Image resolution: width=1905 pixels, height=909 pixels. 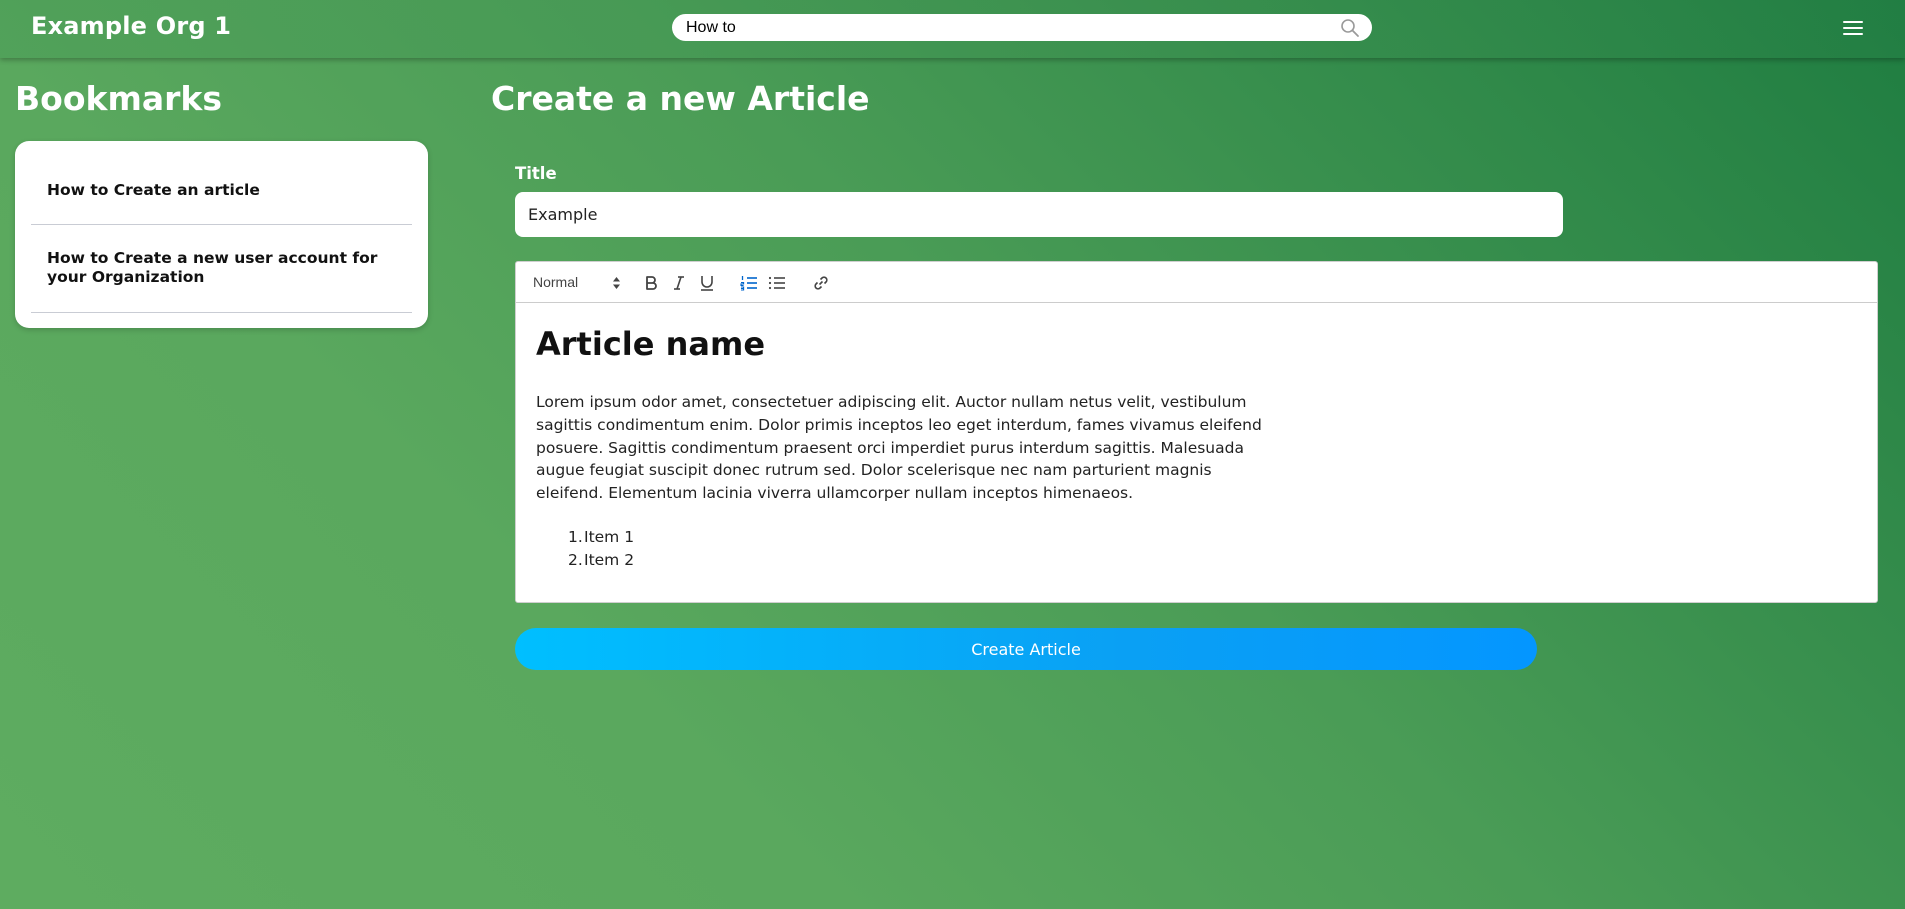 I want to click on bookmark-label-line1: How to Create a new user account for, so click(x=212, y=258).